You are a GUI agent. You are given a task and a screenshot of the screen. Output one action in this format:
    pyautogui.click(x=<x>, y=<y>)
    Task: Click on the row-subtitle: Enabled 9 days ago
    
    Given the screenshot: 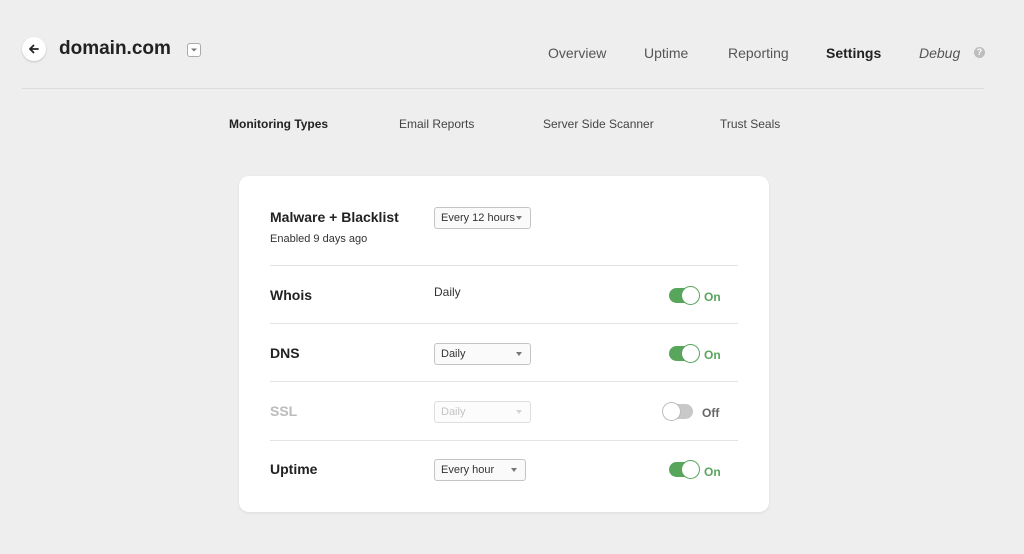 What is the action you would take?
    pyautogui.click(x=319, y=239)
    